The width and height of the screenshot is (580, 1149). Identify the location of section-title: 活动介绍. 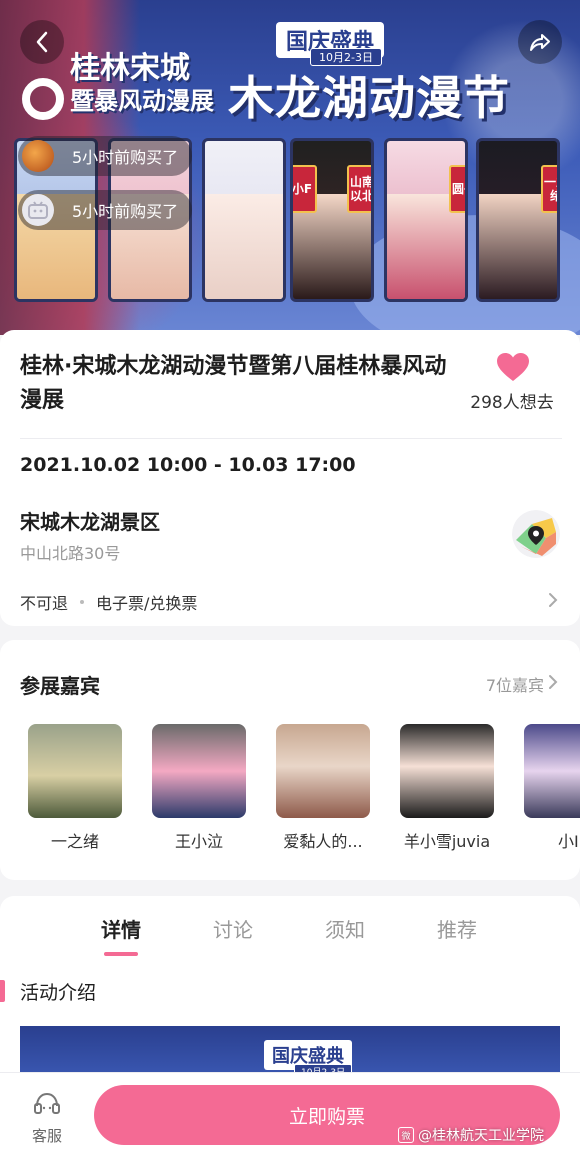
(58, 993).